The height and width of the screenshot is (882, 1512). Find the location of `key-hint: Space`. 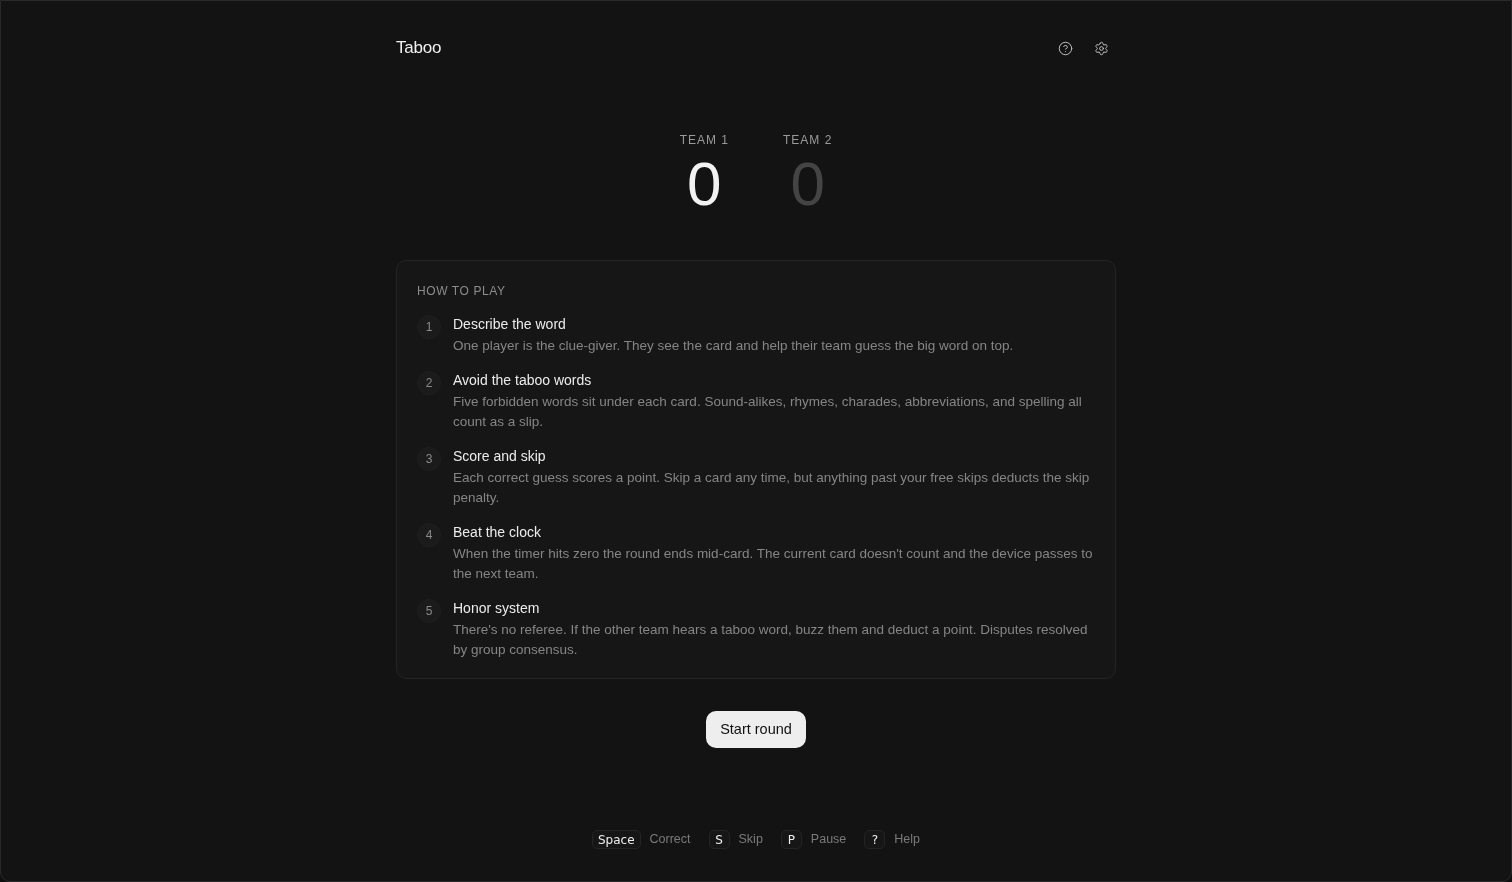

key-hint: Space is located at coordinates (616, 839).